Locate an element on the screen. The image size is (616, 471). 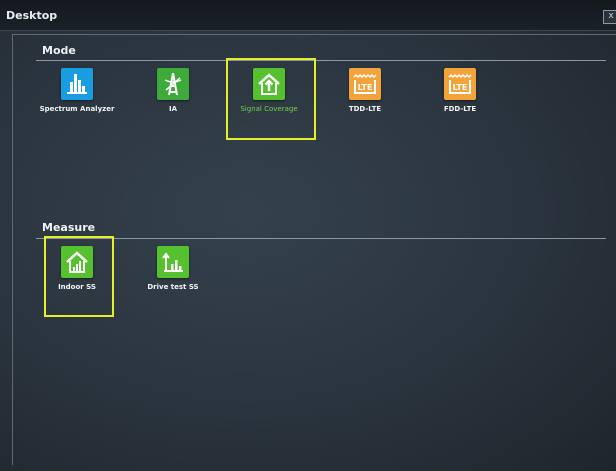
app-label: FDD-LTE is located at coordinates (460, 109).